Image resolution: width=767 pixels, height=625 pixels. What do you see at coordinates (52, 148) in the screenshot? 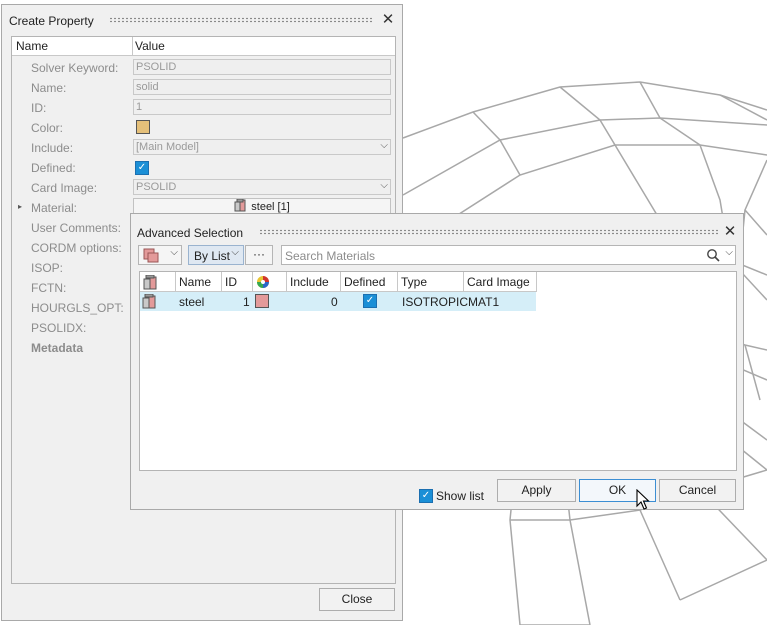
I see `label-include: Include:` at bounding box center [52, 148].